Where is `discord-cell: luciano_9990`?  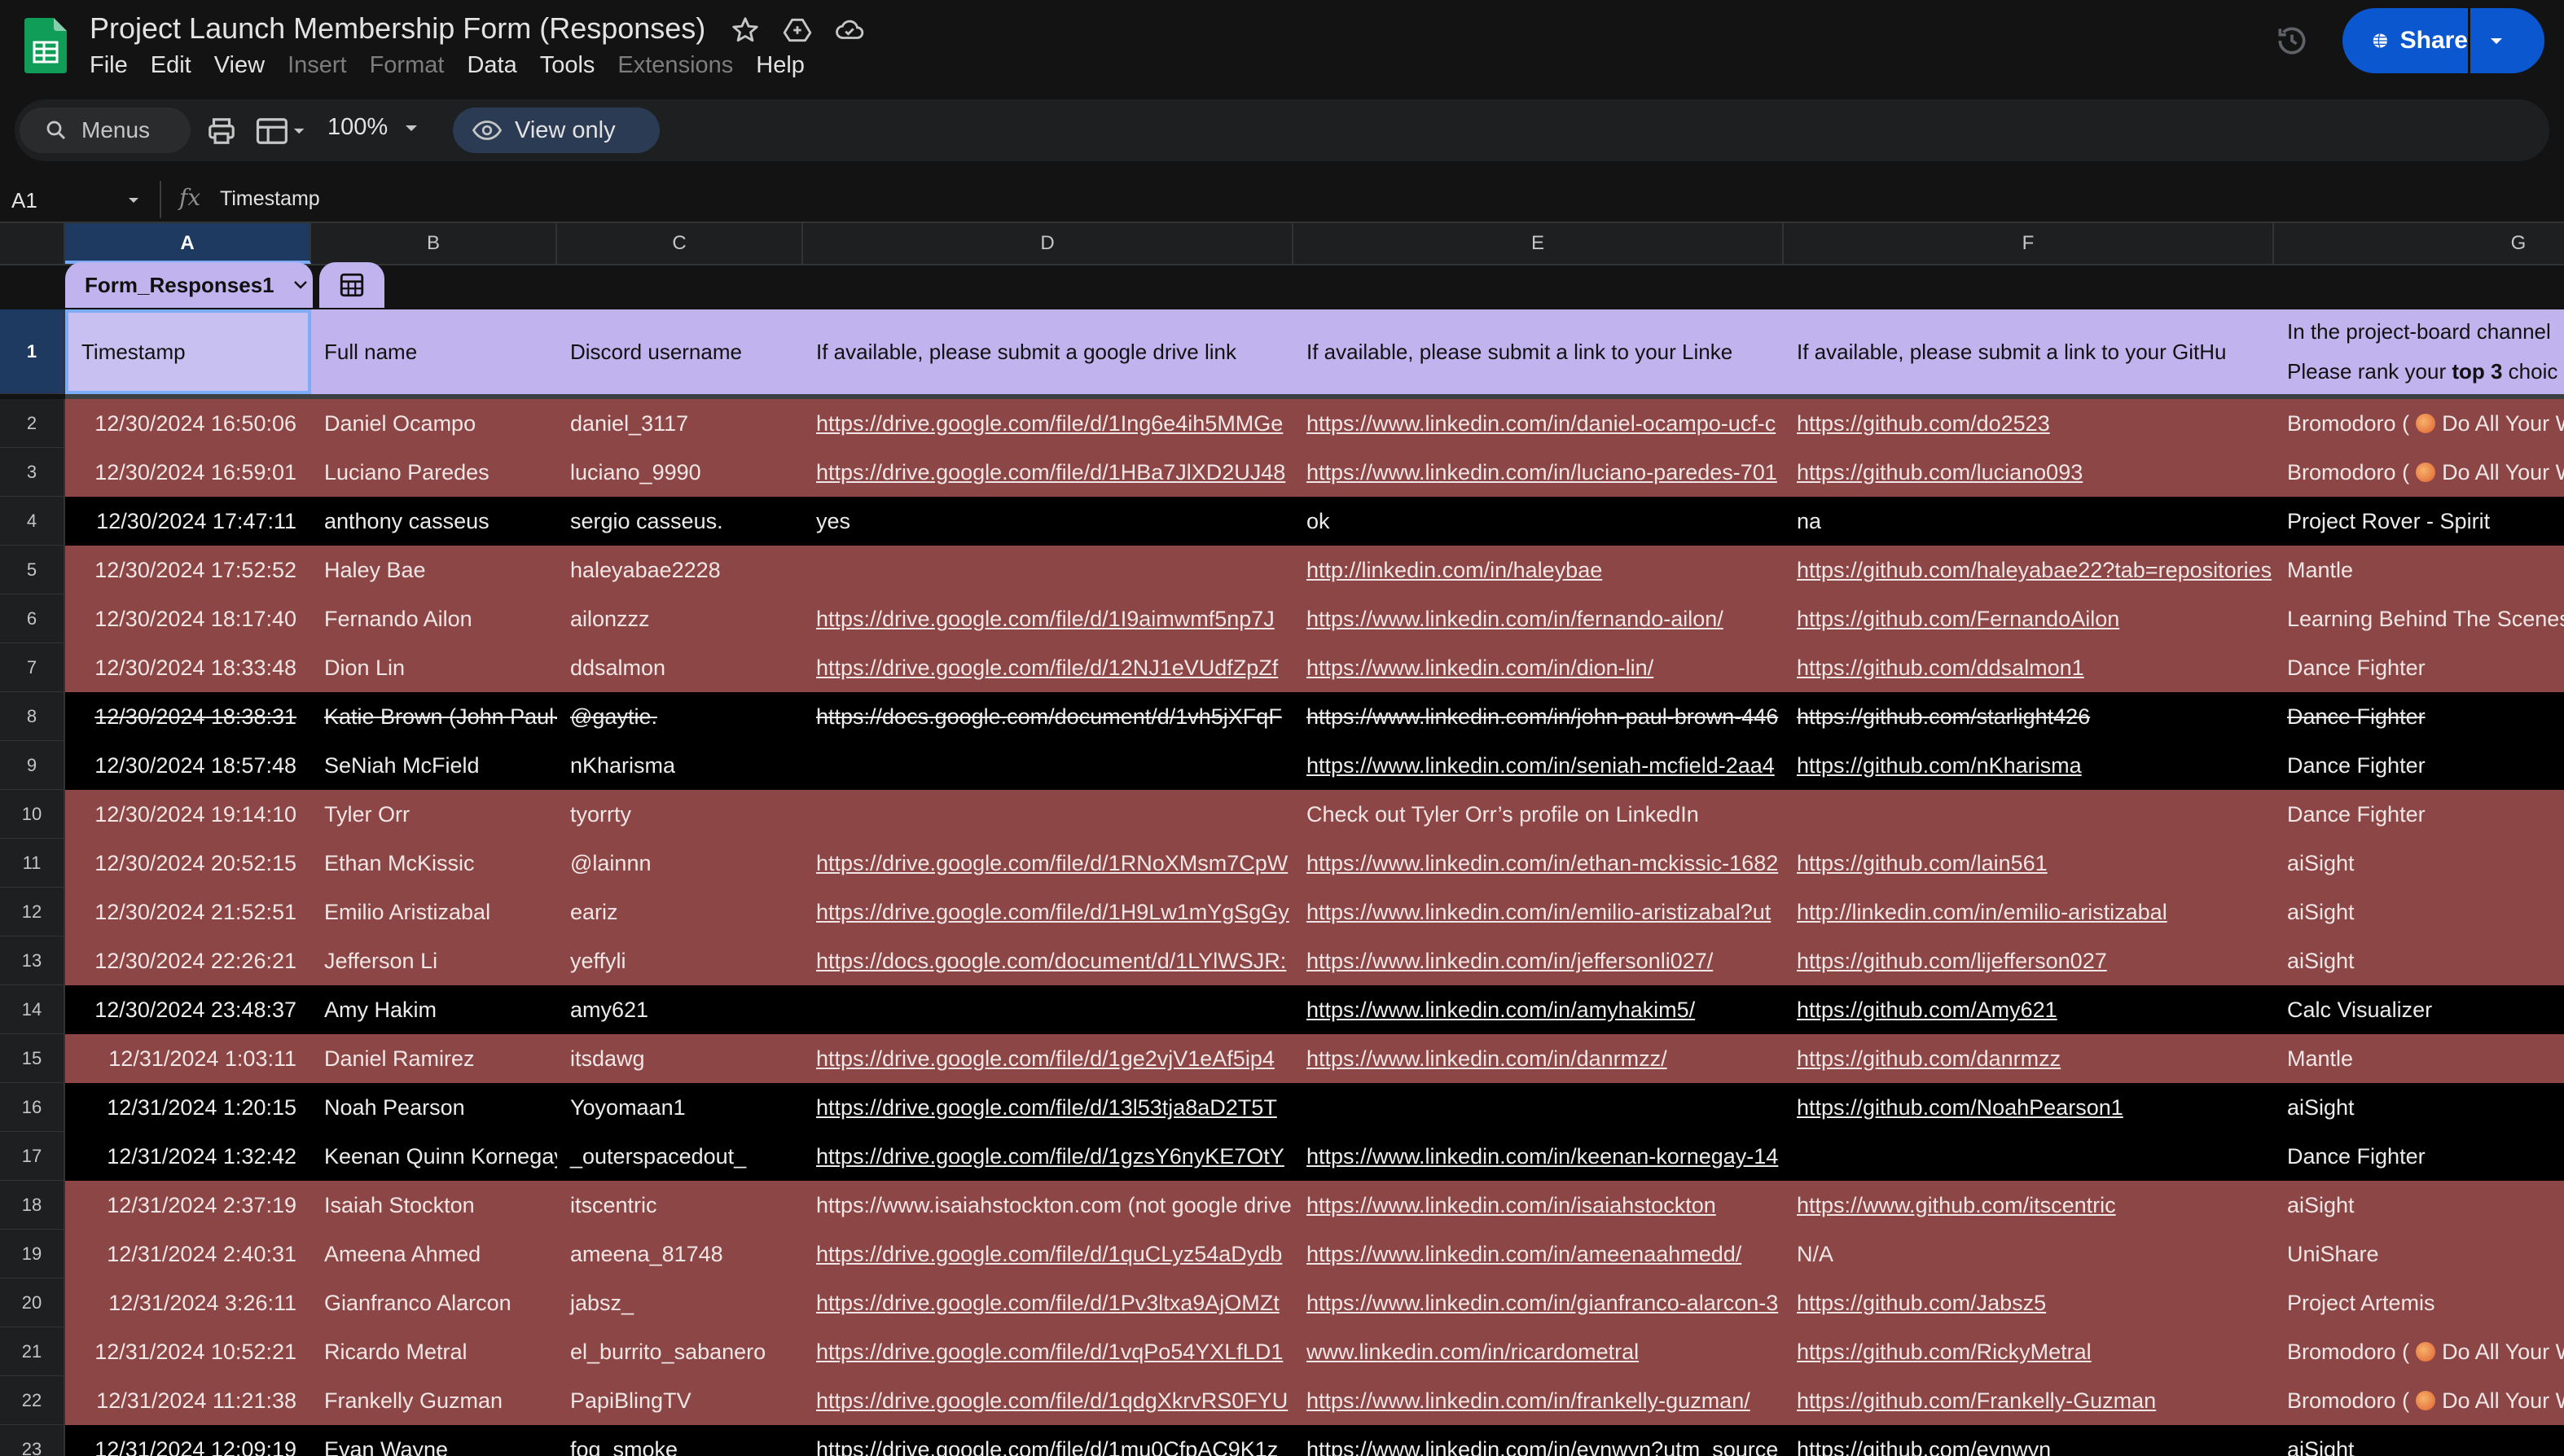
discord-cell: luciano_9990 is located at coordinates (680, 472).